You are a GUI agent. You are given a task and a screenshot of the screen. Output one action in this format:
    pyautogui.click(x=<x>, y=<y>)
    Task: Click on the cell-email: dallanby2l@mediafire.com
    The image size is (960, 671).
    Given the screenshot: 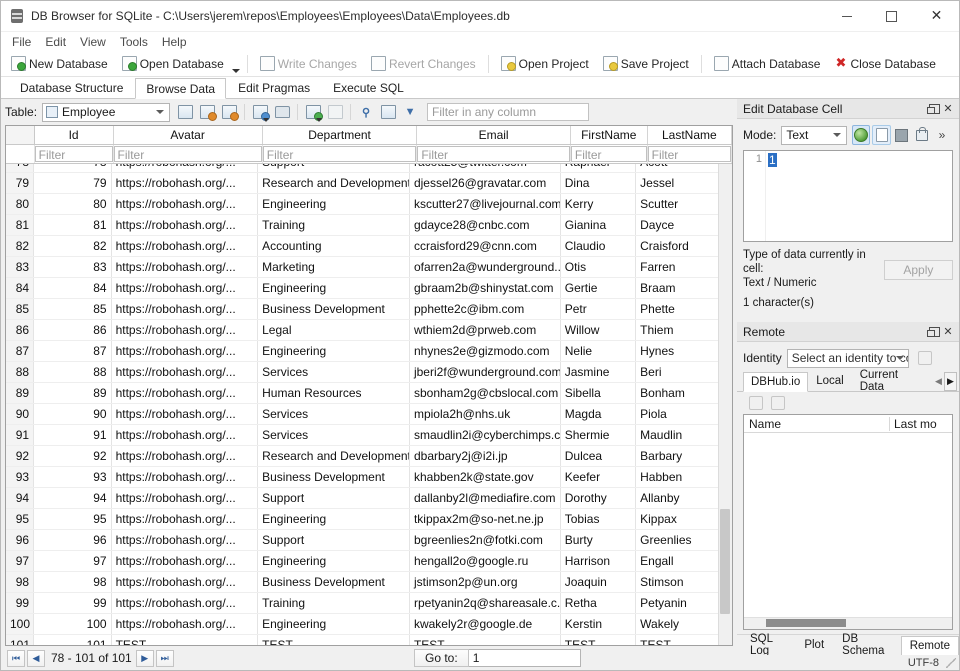 What is the action you would take?
    pyautogui.click(x=485, y=498)
    